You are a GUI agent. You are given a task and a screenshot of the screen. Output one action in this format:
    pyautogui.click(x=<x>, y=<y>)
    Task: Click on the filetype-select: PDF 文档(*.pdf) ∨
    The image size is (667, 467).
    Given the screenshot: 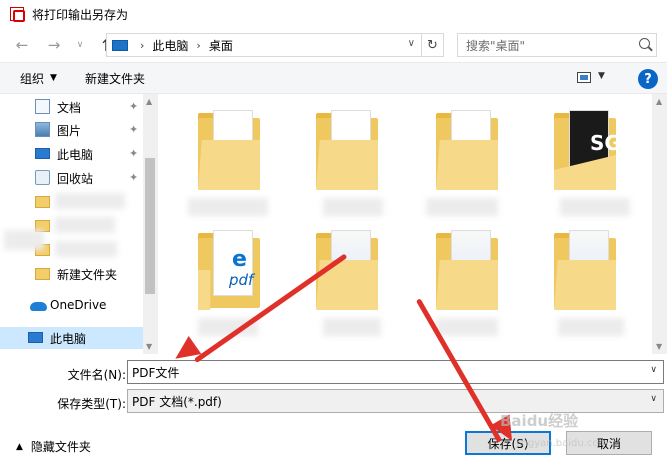 What is the action you would take?
    pyautogui.click(x=395, y=401)
    